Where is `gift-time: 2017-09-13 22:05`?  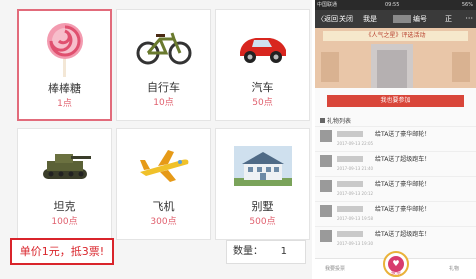 gift-time: 2017-09-13 22:05 is located at coordinates (355, 143).